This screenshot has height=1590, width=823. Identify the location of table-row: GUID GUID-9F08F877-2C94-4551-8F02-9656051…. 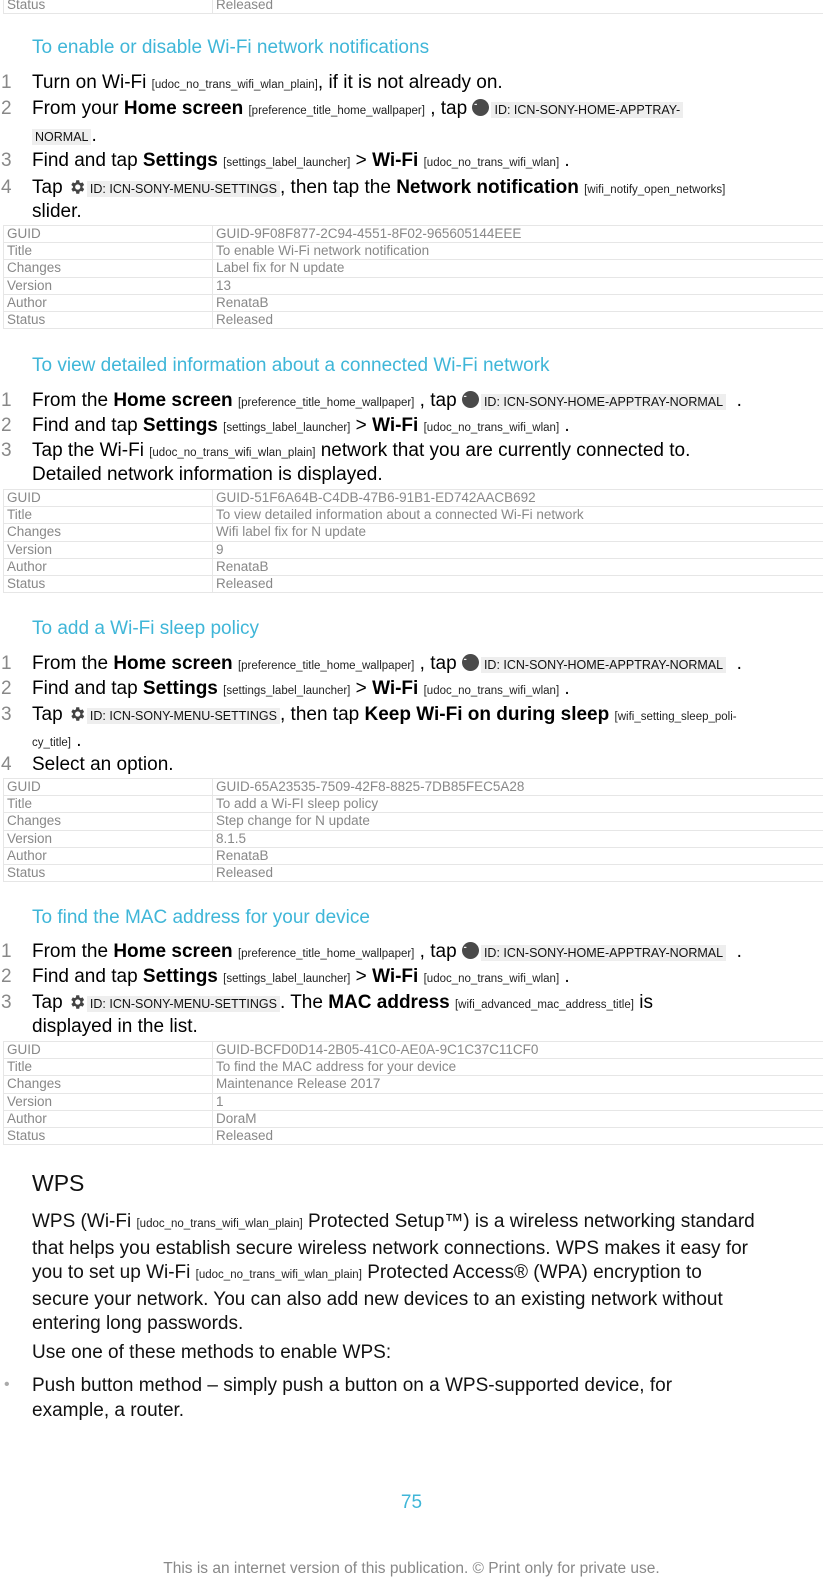
(413, 234).